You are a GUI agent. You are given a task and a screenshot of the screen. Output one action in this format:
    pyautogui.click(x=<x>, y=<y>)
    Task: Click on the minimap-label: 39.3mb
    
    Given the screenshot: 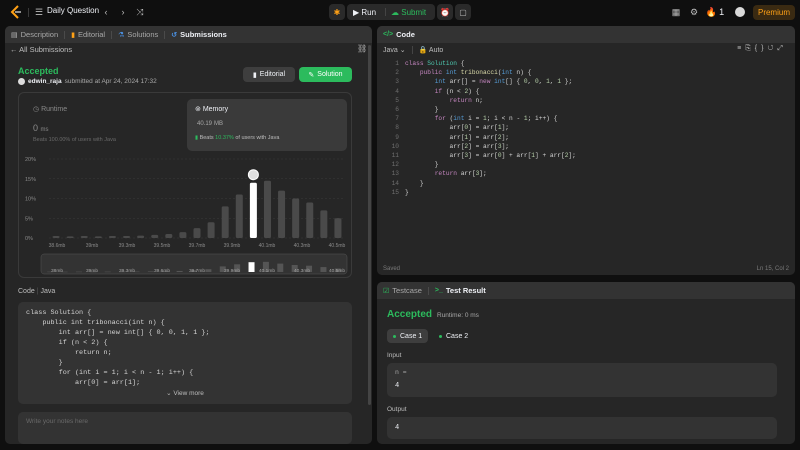 What is the action you would take?
    pyautogui.click(x=127, y=271)
    